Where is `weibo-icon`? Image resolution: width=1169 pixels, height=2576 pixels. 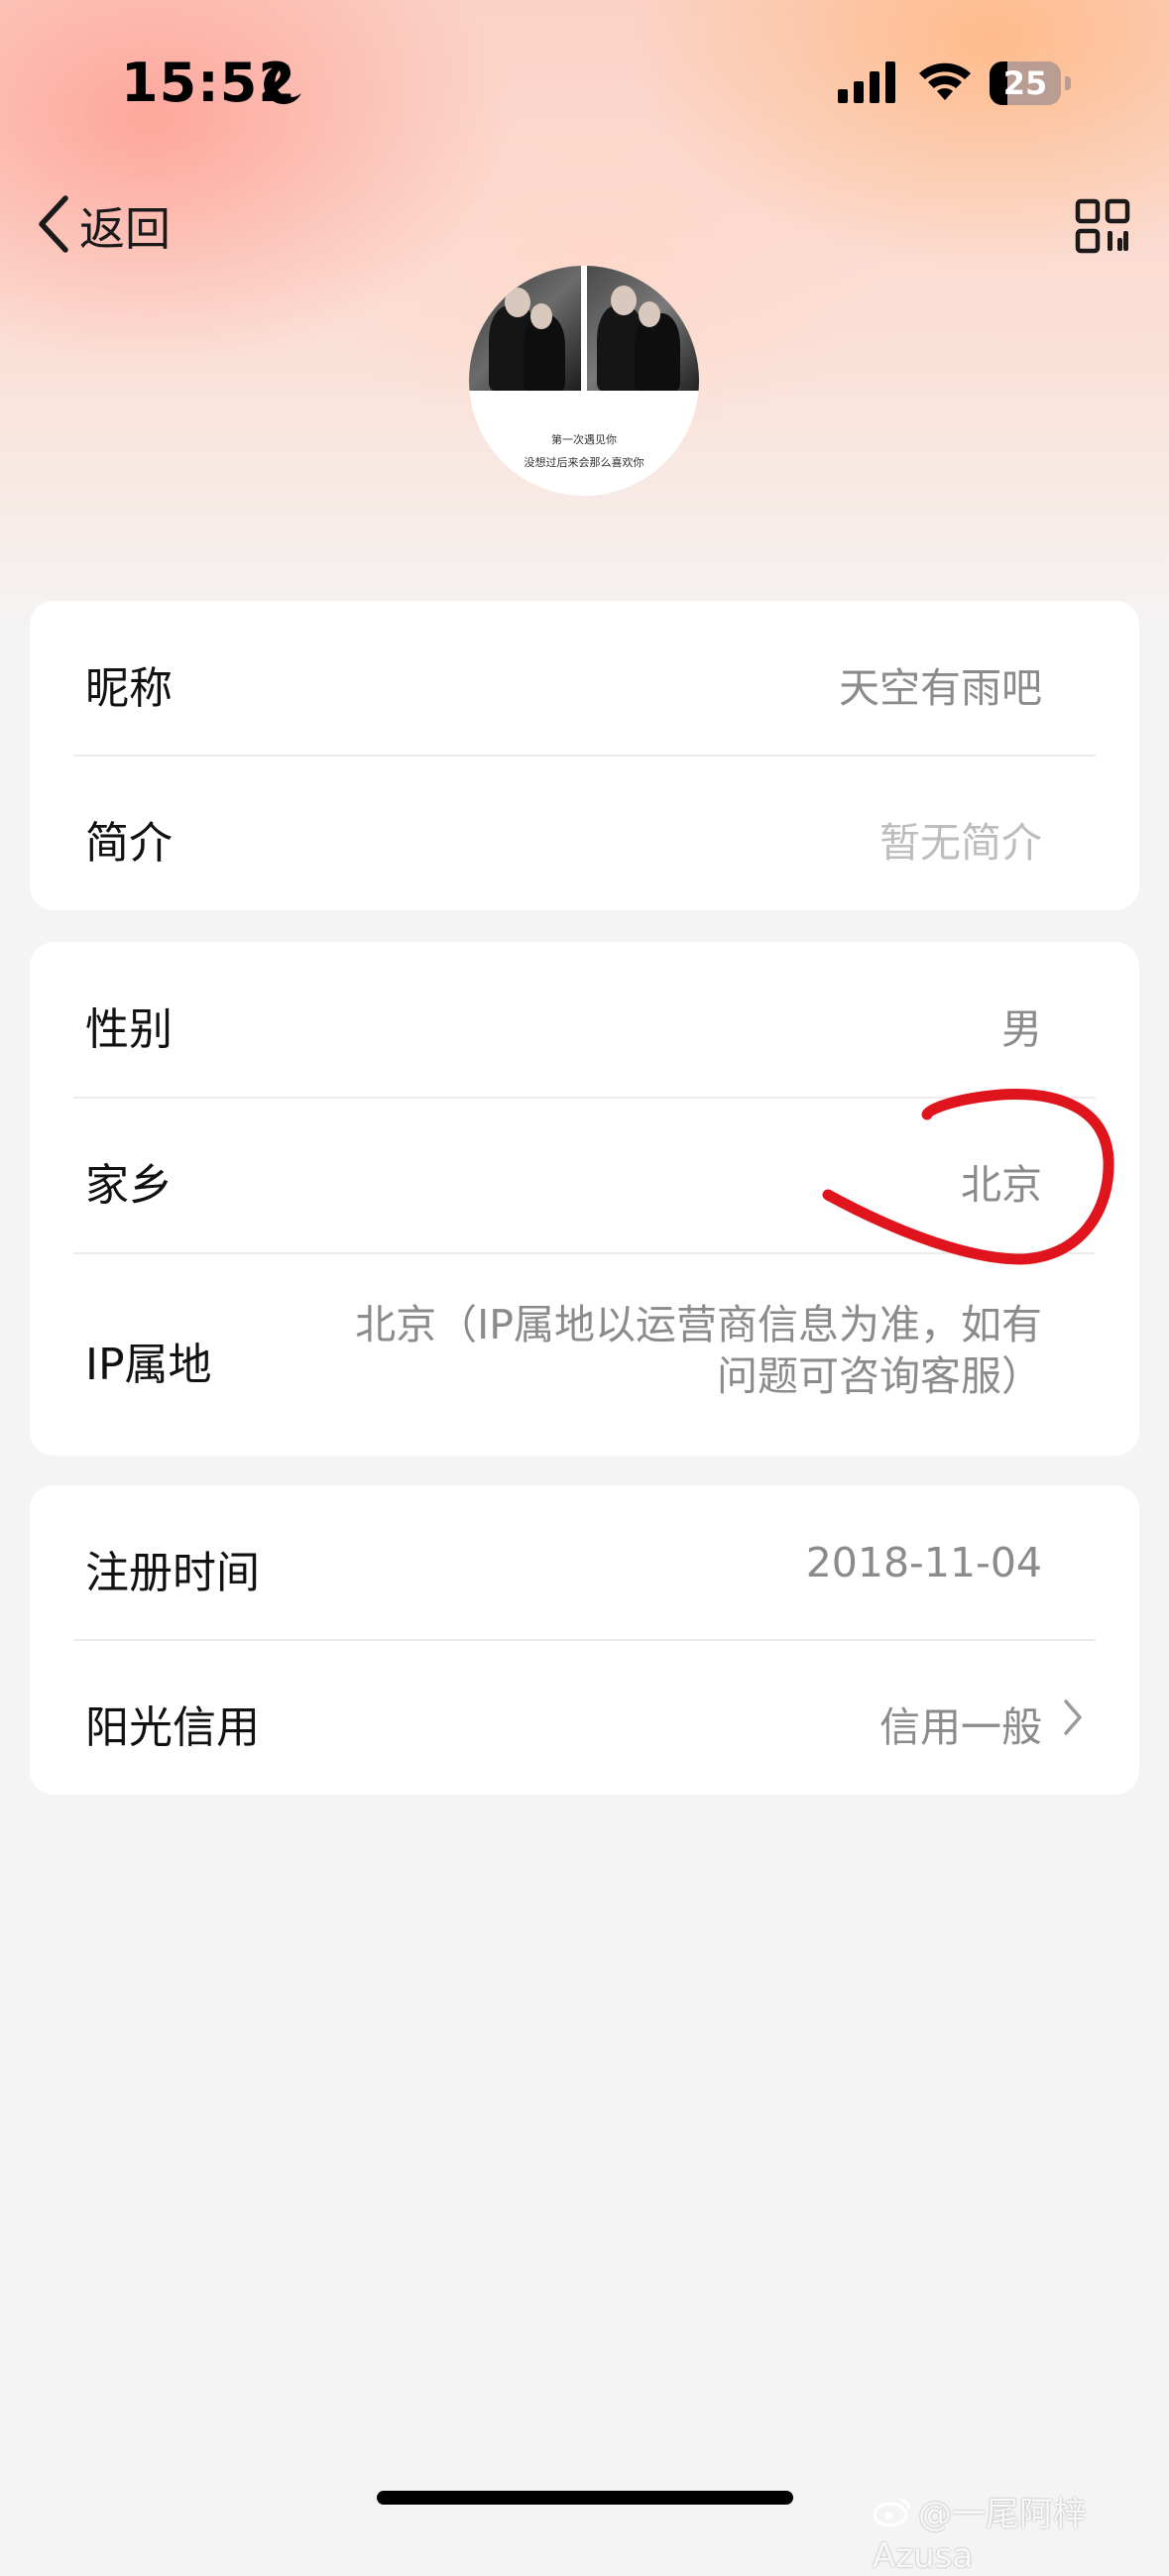 weibo-icon is located at coordinates (892, 2516).